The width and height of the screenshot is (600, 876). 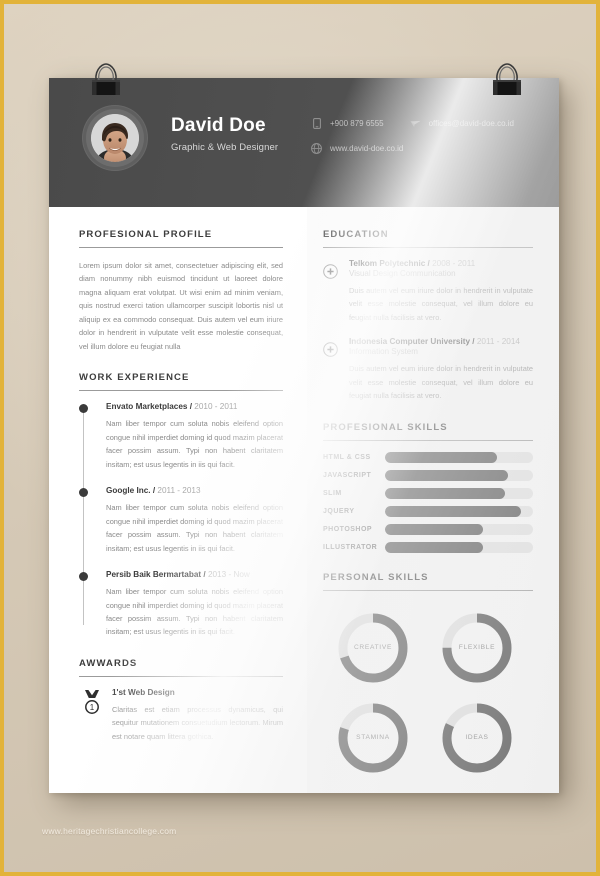 I want to click on award-name: 1'st Web Design, so click(x=143, y=692).